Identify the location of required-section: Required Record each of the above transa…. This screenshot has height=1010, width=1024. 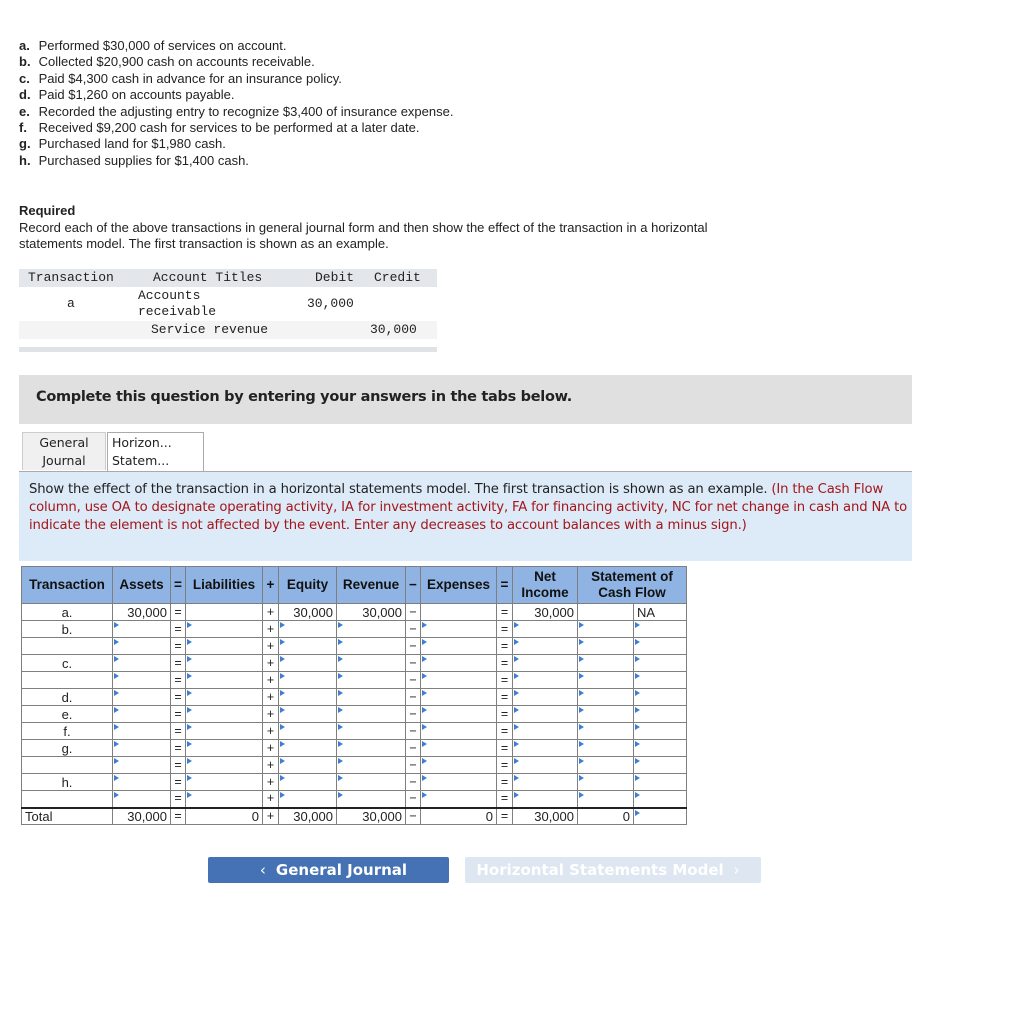
(379, 228).